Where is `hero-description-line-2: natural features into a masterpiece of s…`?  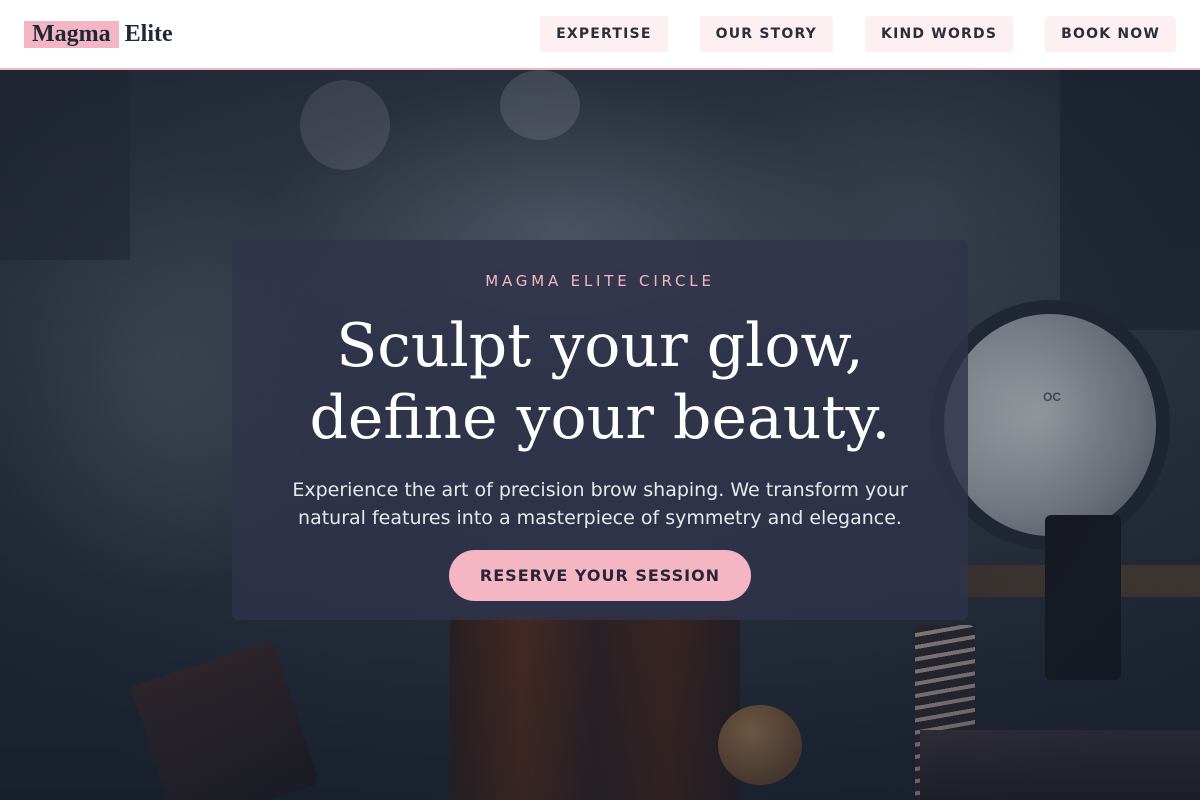 hero-description-line-2: natural features into a masterpiece of s… is located at coordinates (600, 518).